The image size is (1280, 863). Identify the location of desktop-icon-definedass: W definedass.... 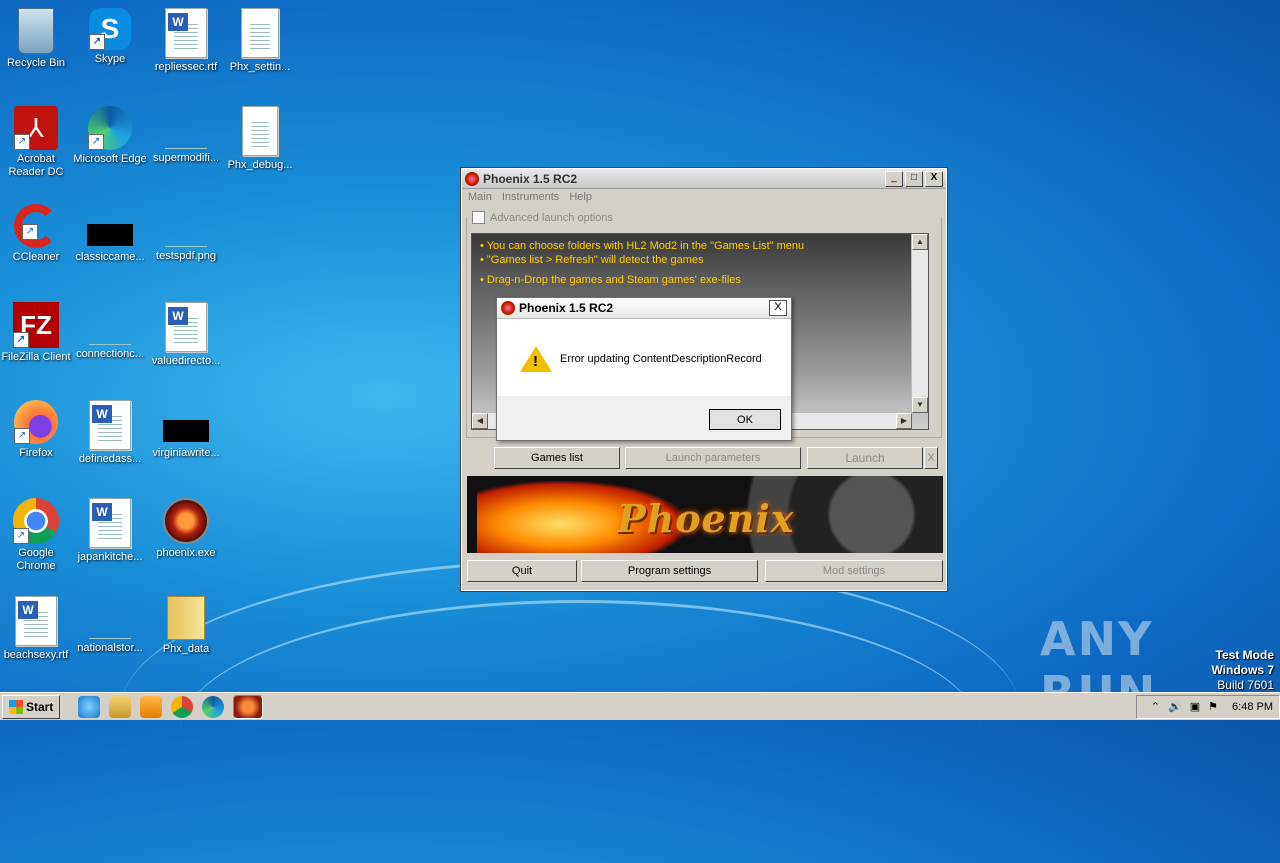
(110, 433).